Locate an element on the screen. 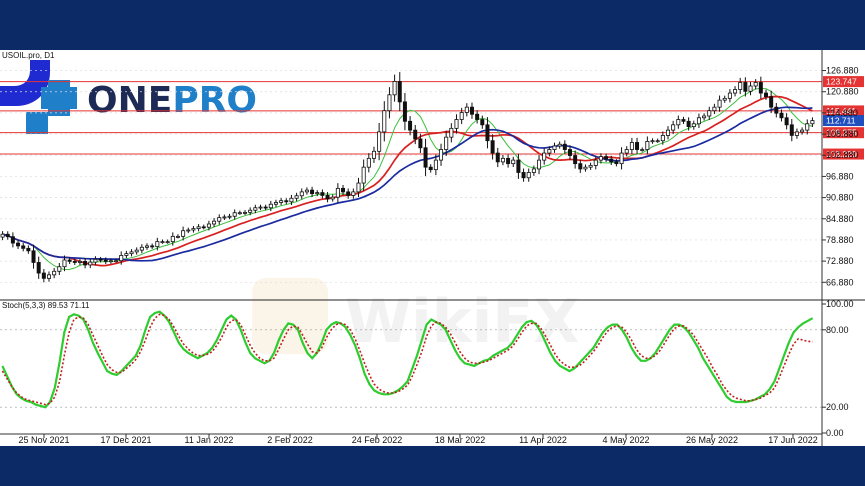 The height and width of the screenshot is (486, 865). logo-text-one: ONE is located at coordinates (129, 100).